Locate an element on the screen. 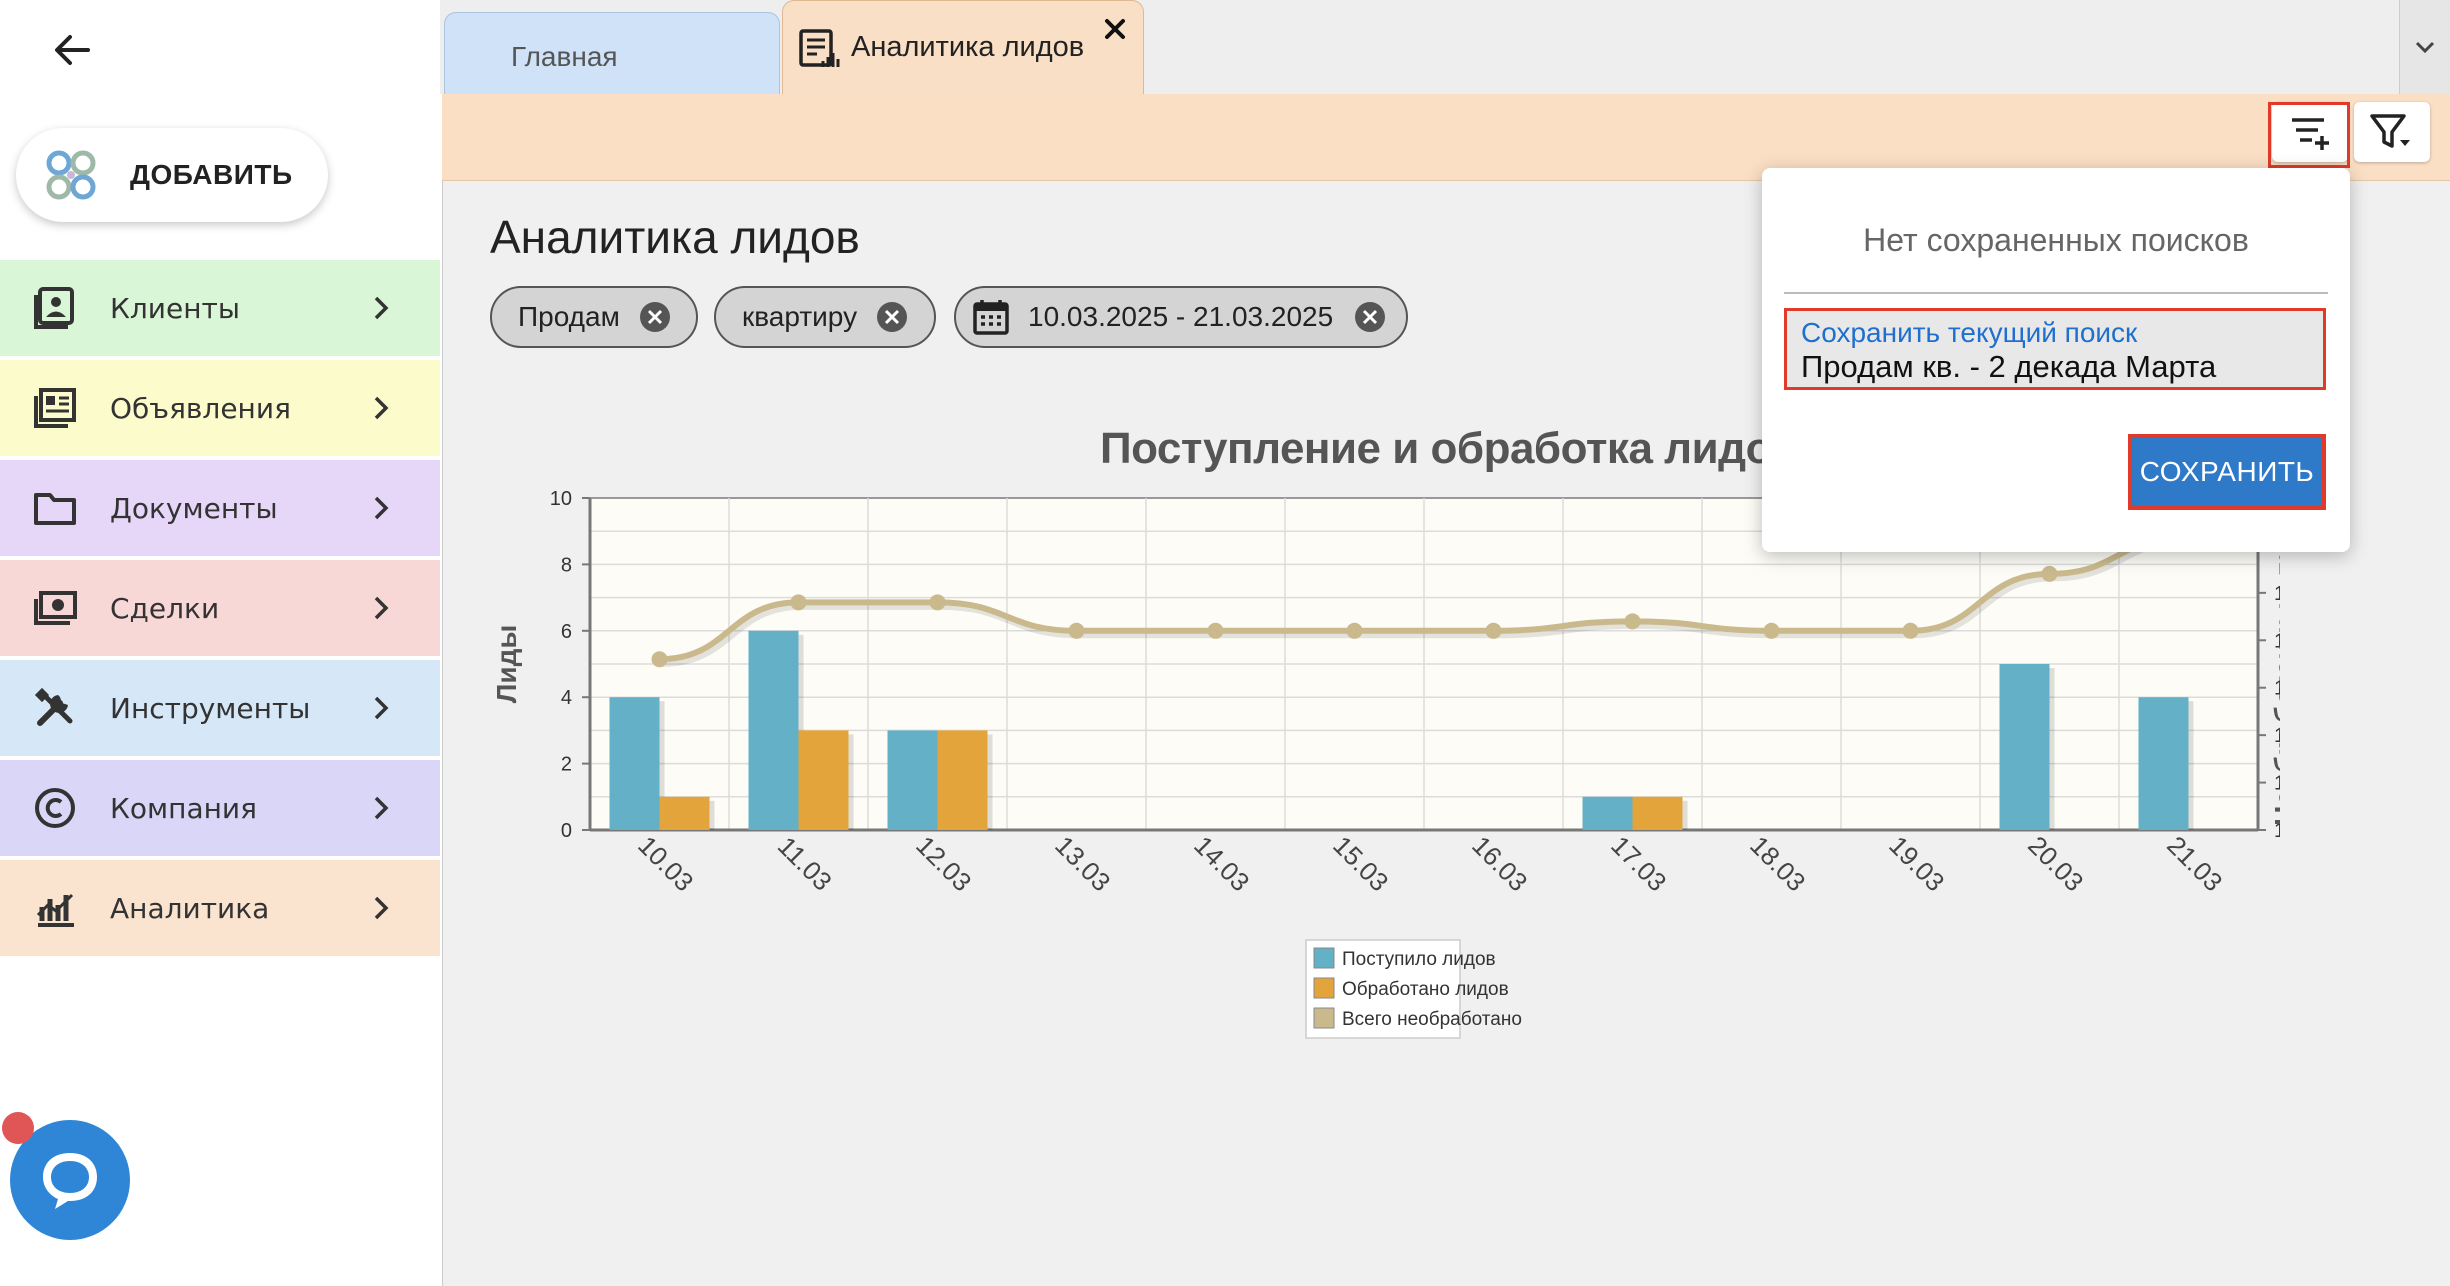  close-icon is located at coordinates (1115, 29).